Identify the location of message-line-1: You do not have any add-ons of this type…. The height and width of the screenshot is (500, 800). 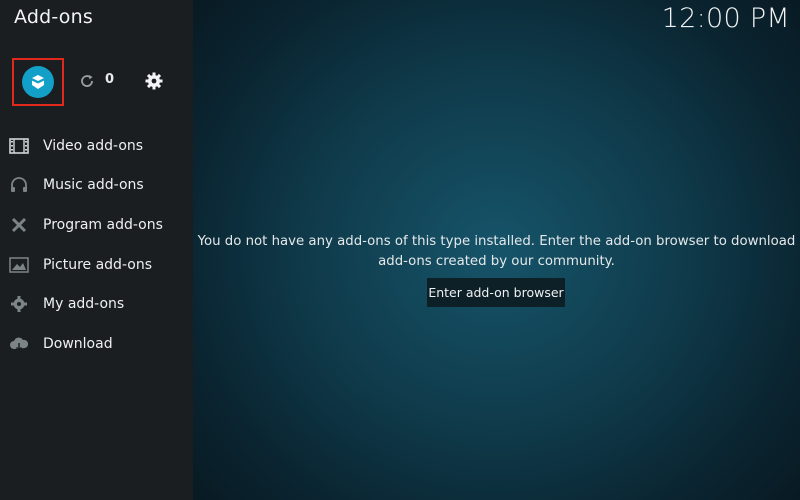
(496, 241).